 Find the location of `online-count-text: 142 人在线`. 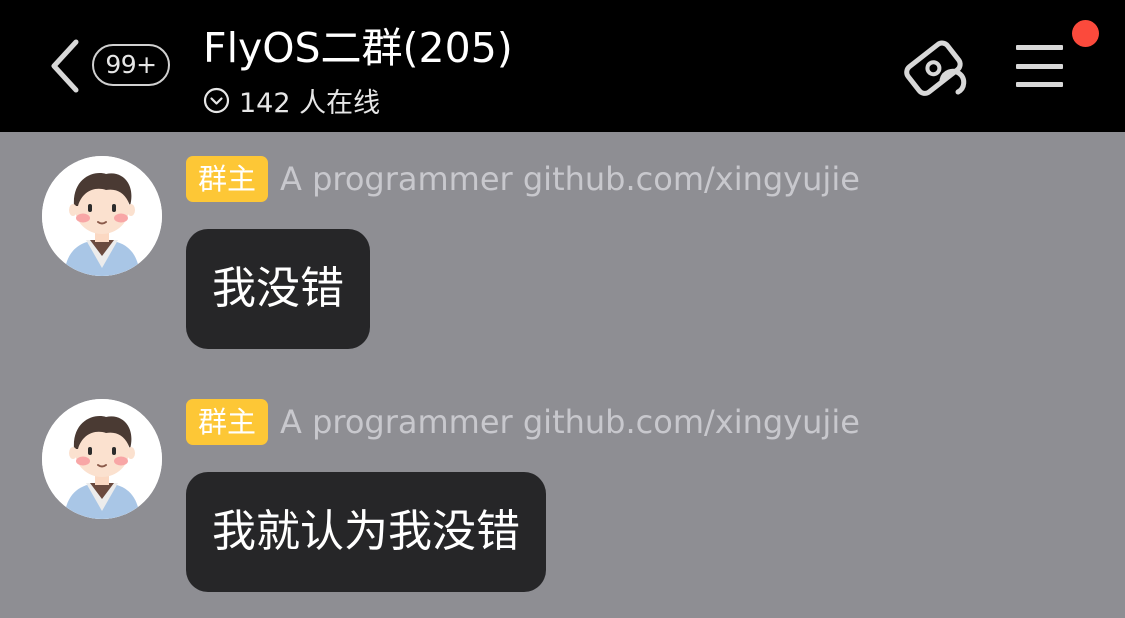

online-count-text: 142 人在线 is located at coordinates (310, 103).